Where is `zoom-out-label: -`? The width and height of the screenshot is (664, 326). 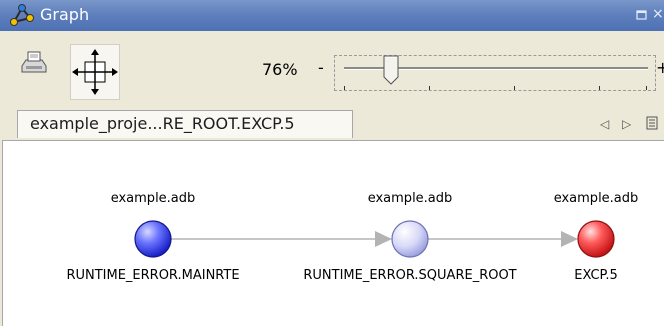 zoom-out-label: - is located at coordinates (321, 67).